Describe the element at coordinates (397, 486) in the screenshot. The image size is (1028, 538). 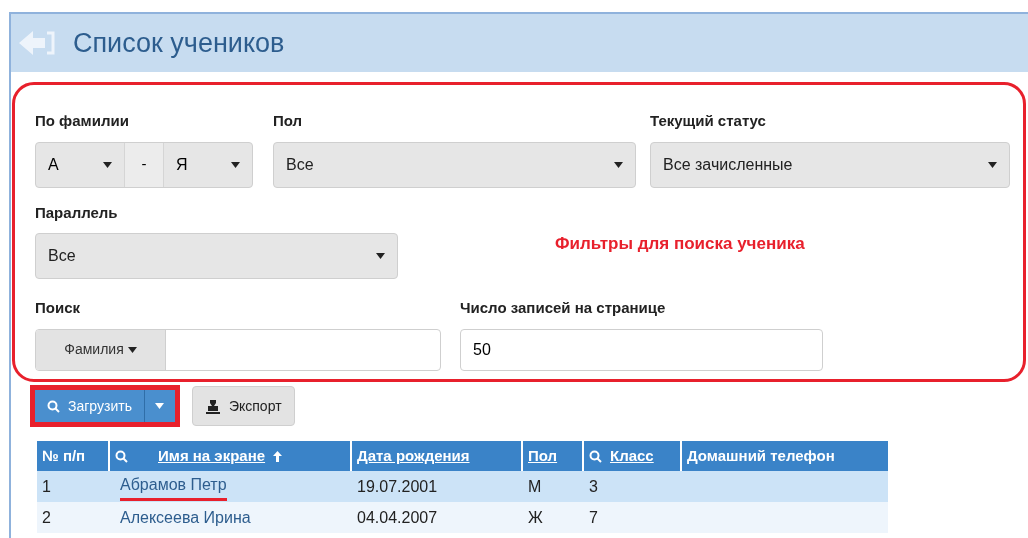
I see `table-cell-text: 19.07.2001` at that location.